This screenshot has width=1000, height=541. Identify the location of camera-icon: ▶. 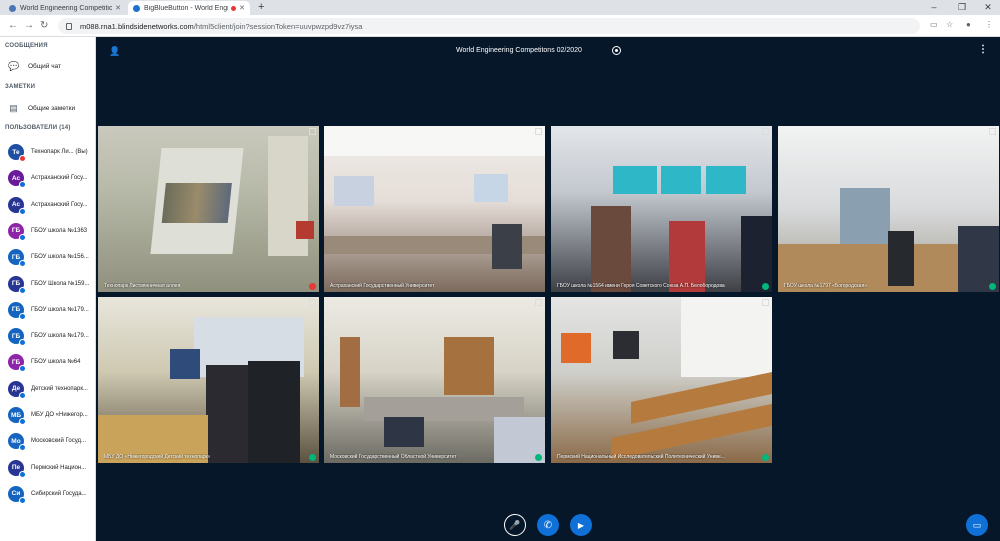
(581, 525).